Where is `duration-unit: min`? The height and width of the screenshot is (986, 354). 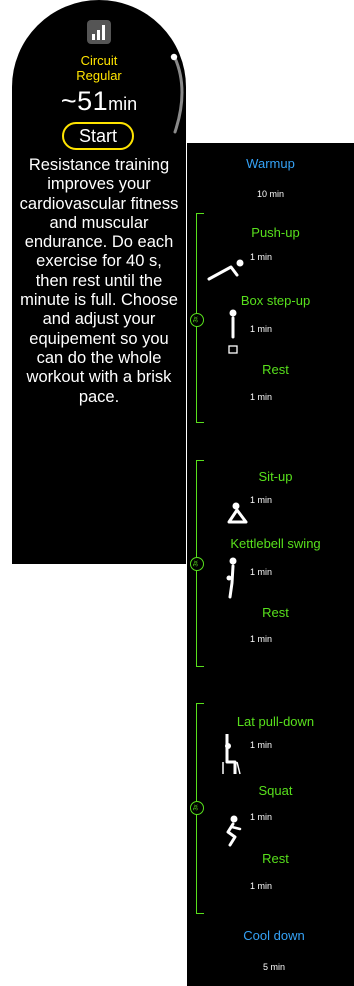 duration-unit: min is located at coordinates (123, 104).